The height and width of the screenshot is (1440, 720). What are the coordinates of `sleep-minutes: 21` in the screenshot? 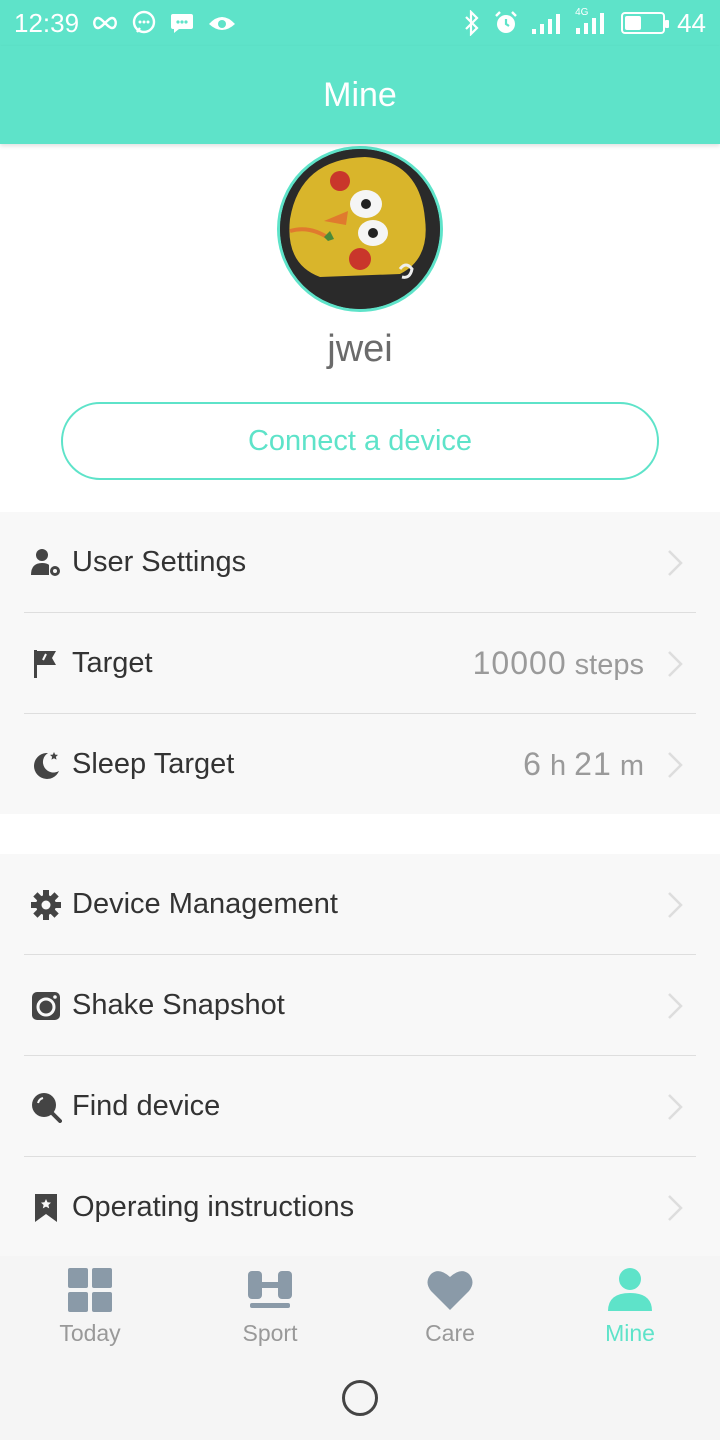 It's located at (593, 764).